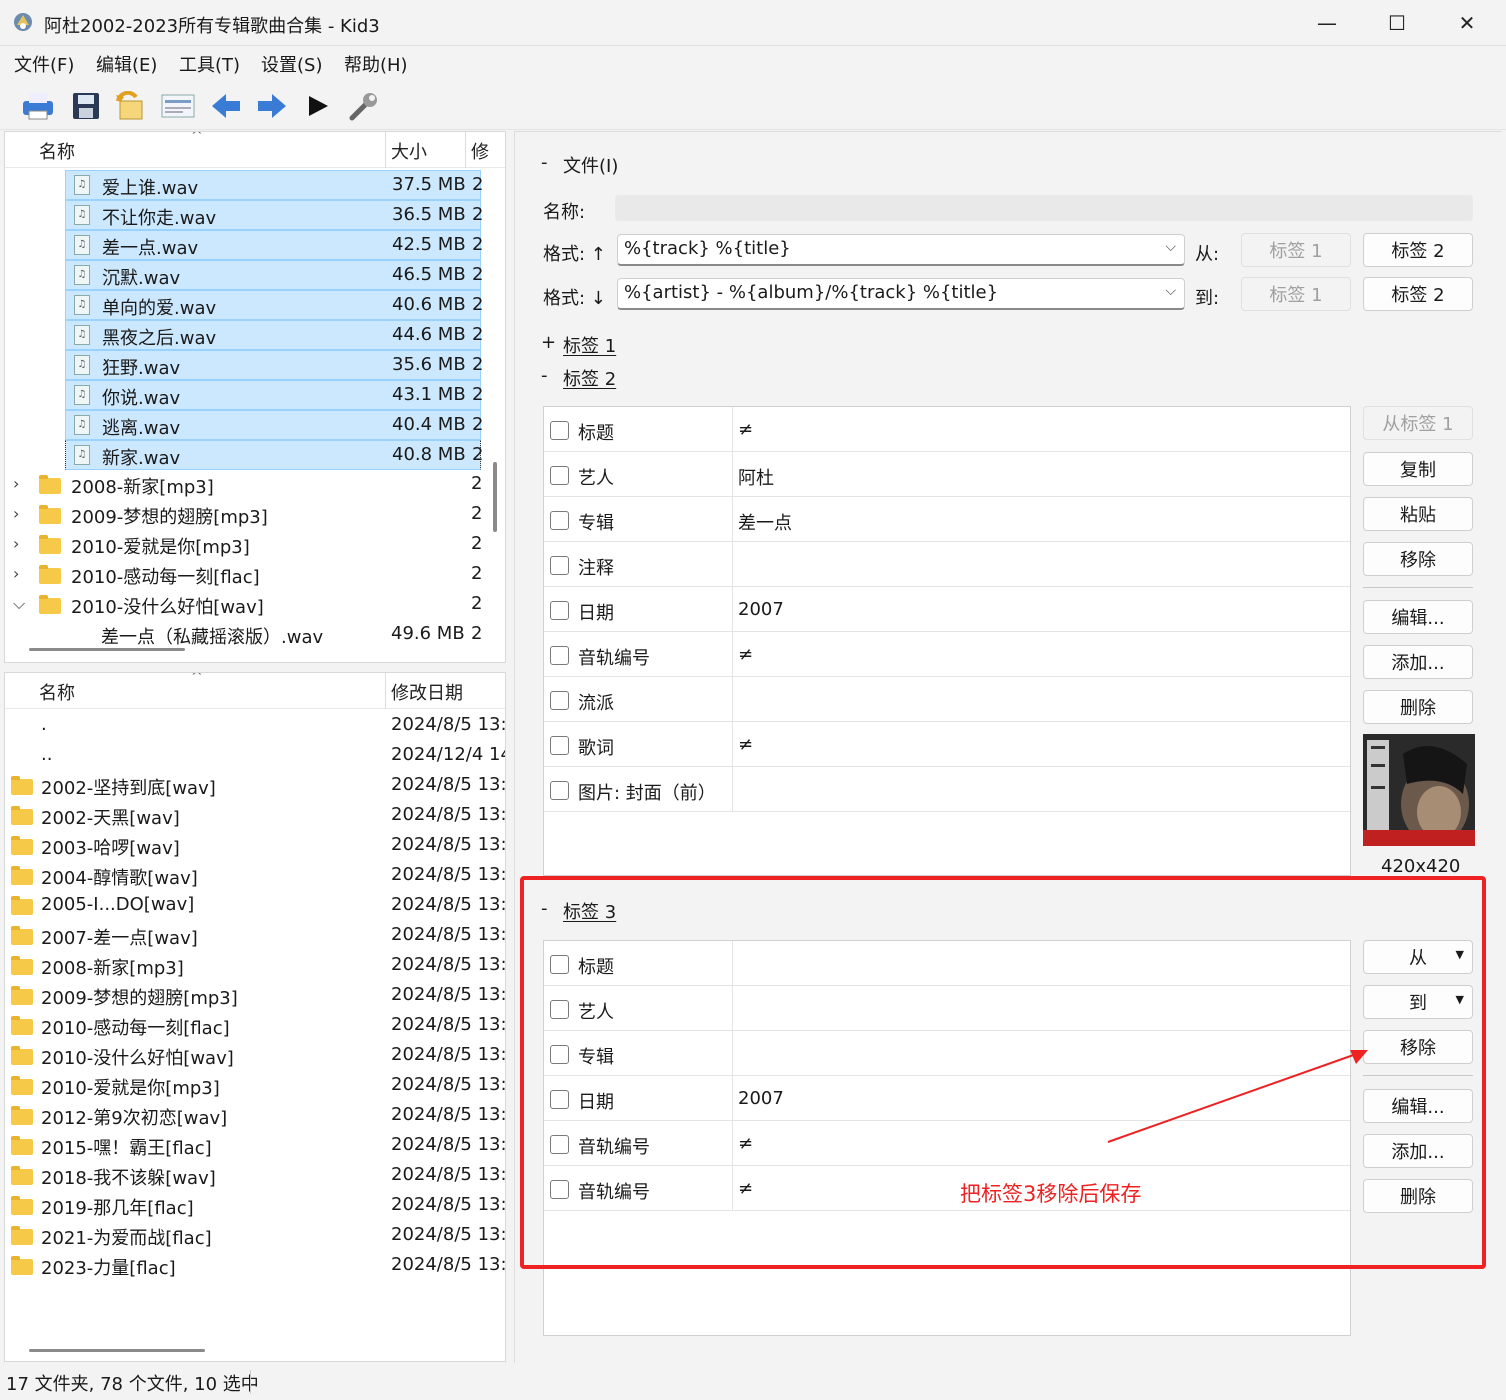 The image size is (1506, 1400). Describe the element at coordinates (274, 185) in the screenshot. I see `file-row: ♫ 爱上谁.wav 37.5 MB 2` at that location.